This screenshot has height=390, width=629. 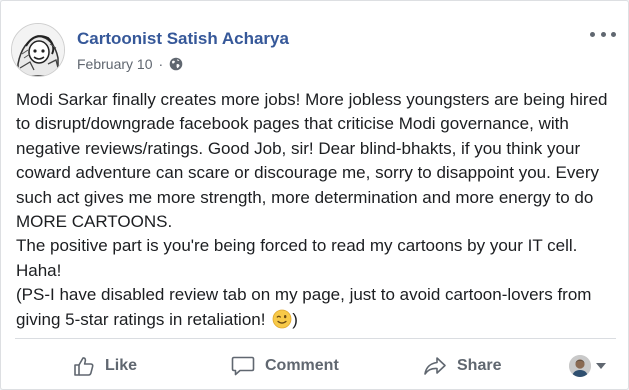 I want to click on post-actions-bar: Like Comment Share, so click(x=314, y=365).